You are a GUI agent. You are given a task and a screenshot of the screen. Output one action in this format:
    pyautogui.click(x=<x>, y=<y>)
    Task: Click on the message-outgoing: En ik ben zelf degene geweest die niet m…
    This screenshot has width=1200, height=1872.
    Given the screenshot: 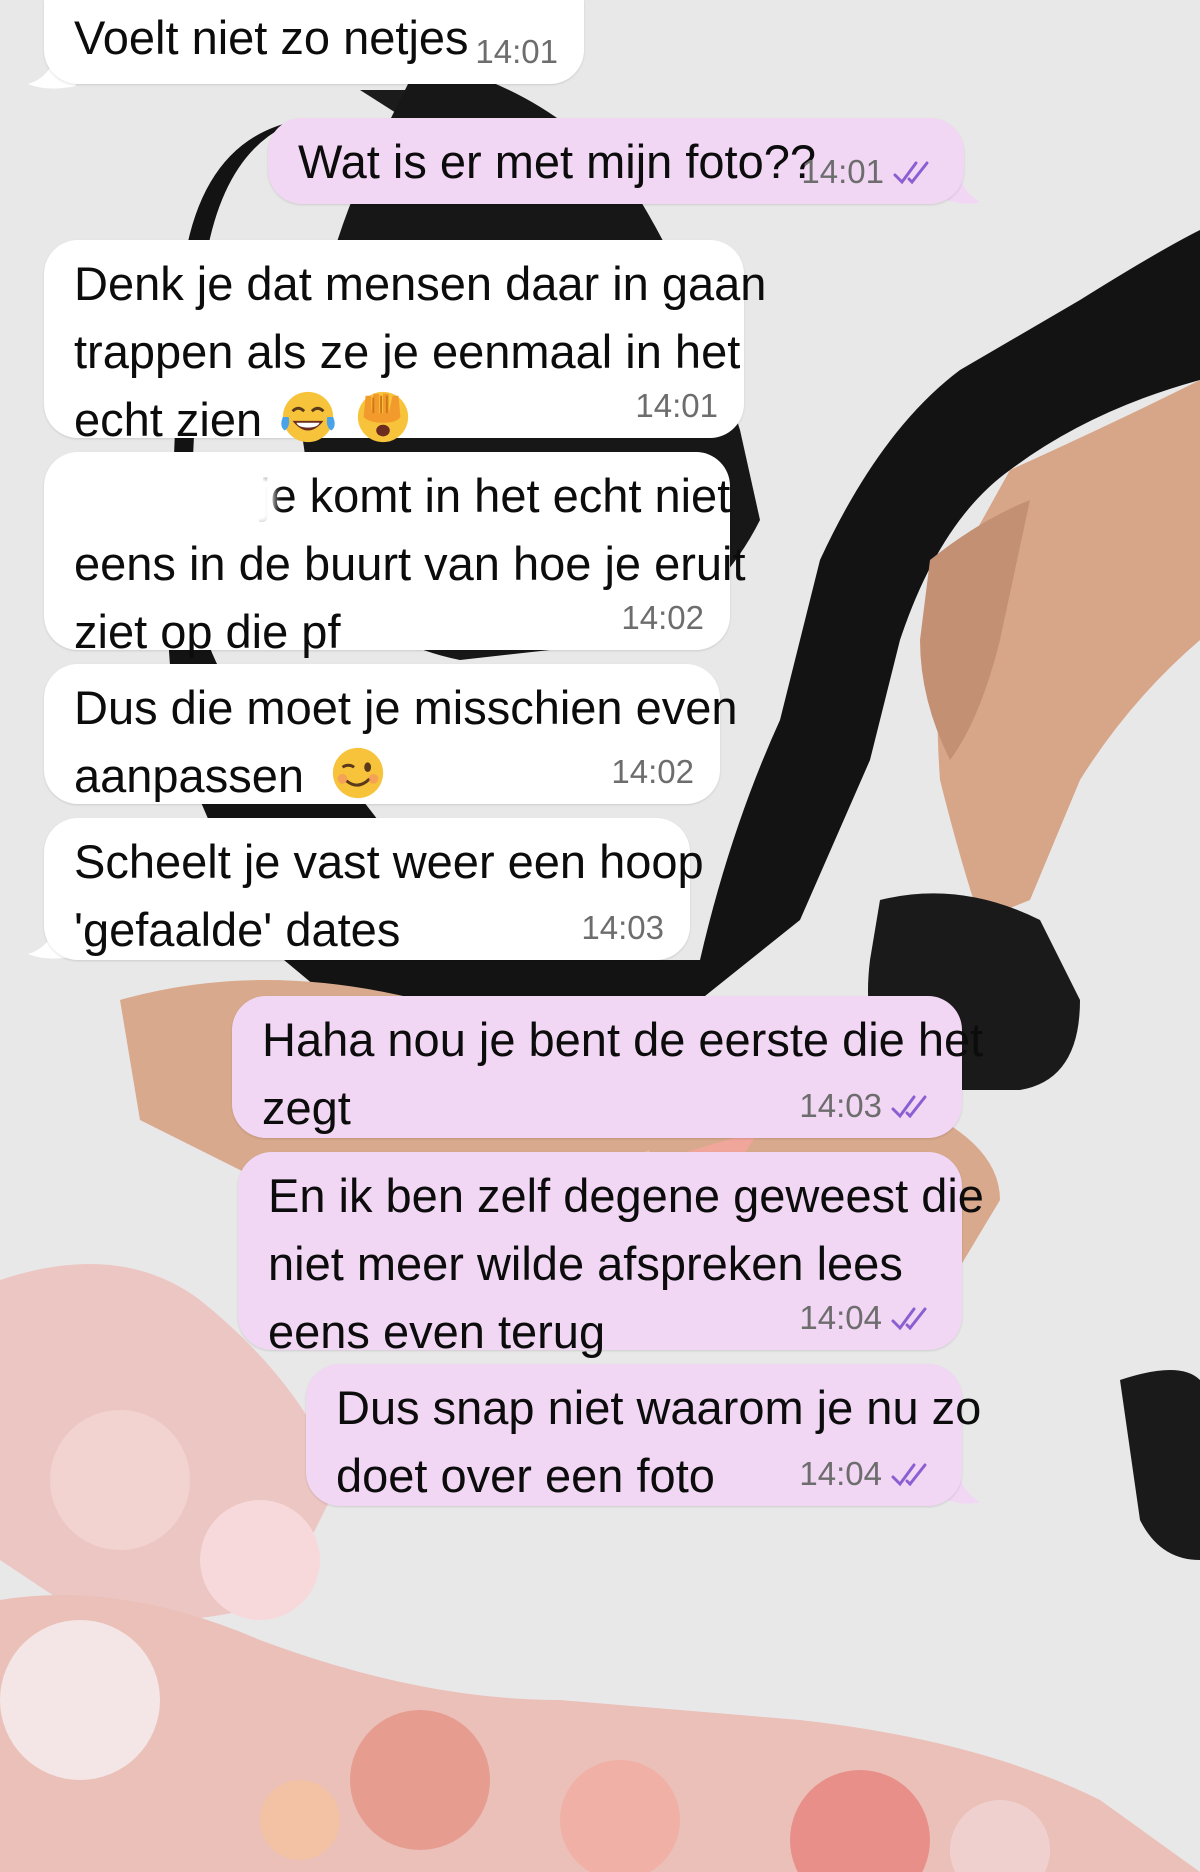 What is the action you would take?
    pyautogui.click(x=611, y=1255)
    